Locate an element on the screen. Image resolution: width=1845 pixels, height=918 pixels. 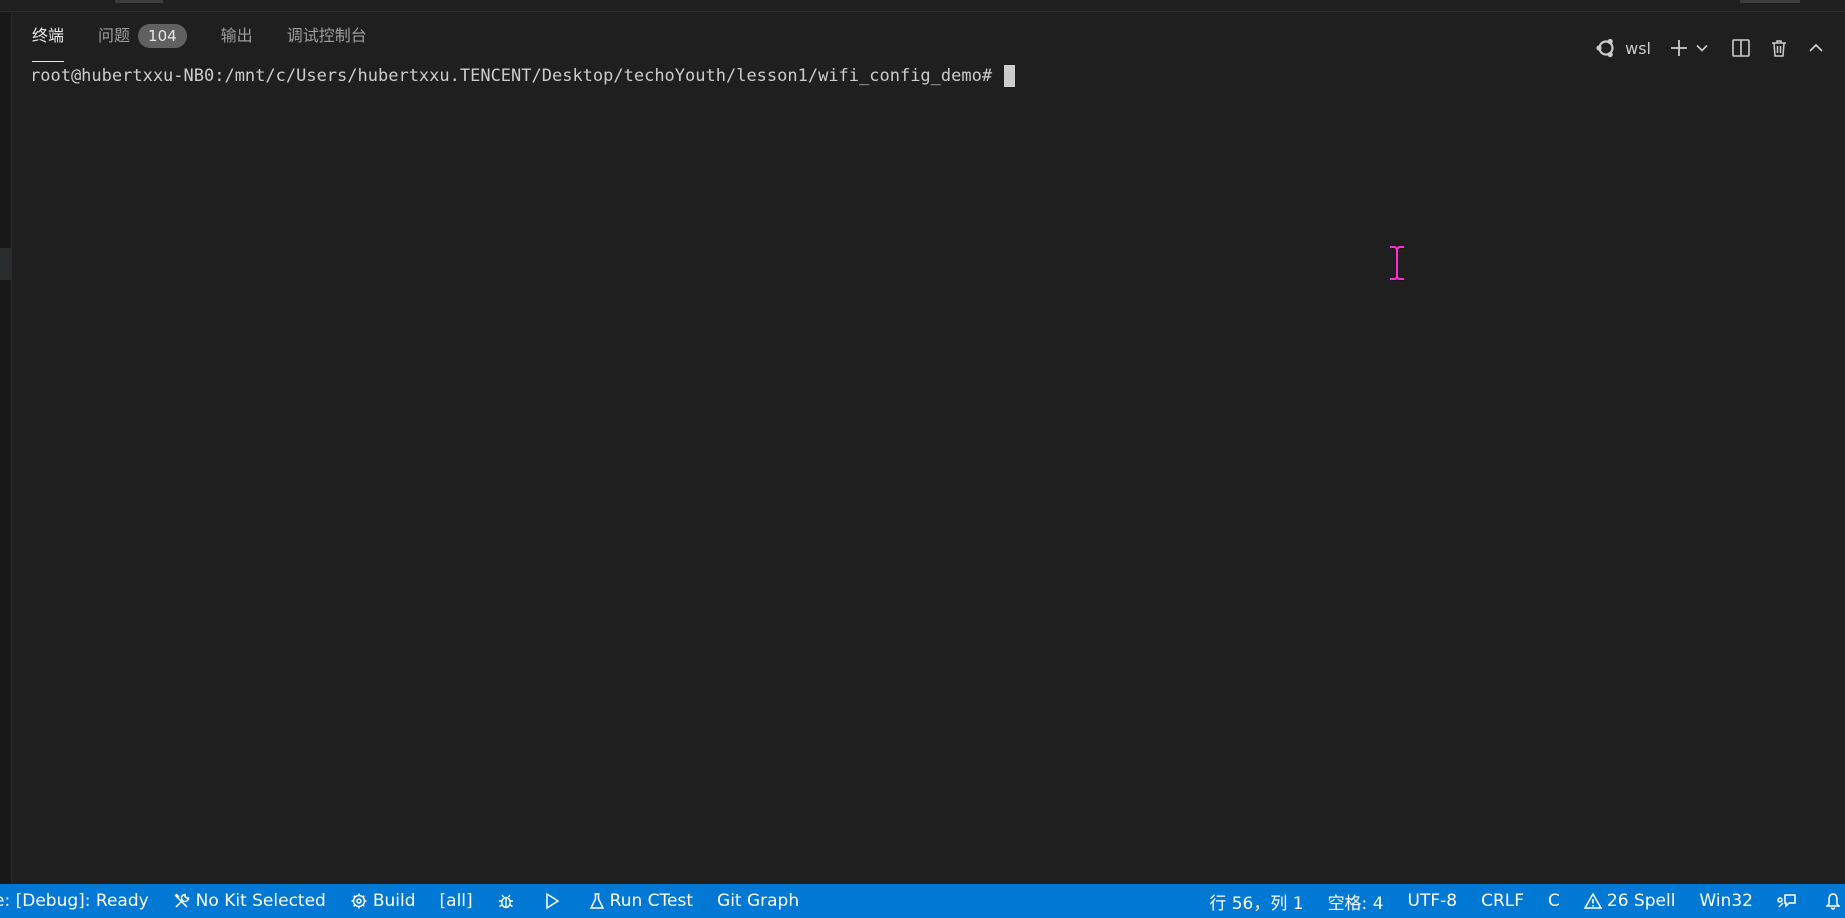
debug-button is located at coordinates (508, 901).